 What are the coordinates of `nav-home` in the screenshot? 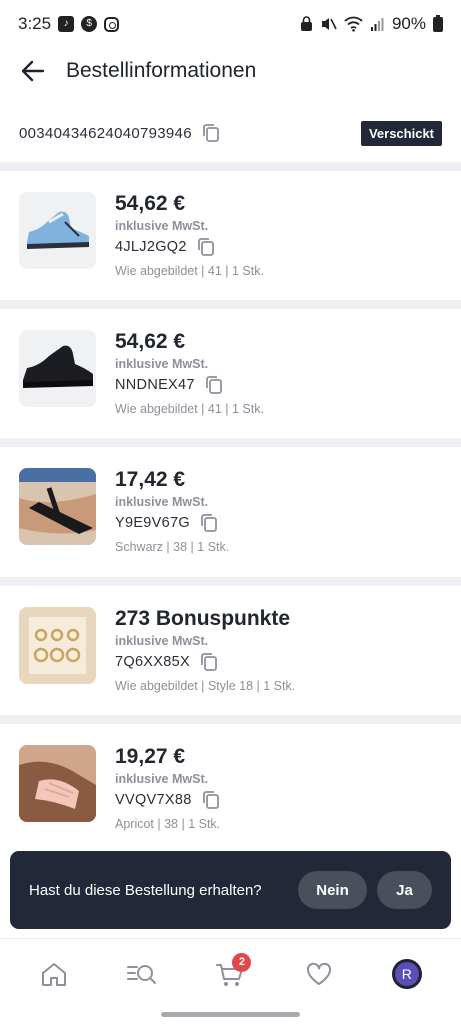 It's located at (54, 974).